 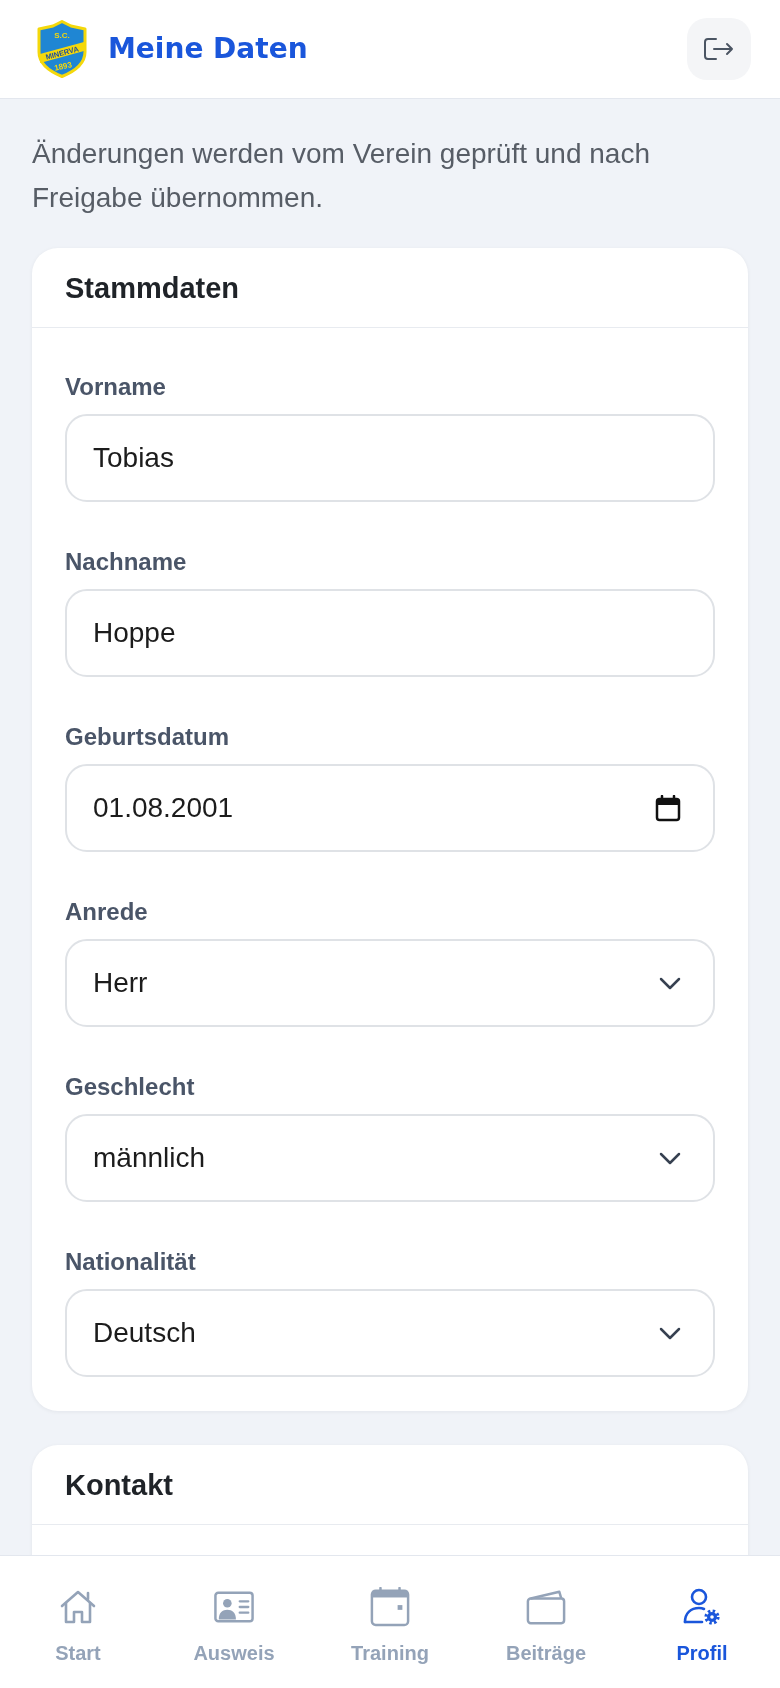 I want to click on field-label: Vorname, so click(x=116, y=387).